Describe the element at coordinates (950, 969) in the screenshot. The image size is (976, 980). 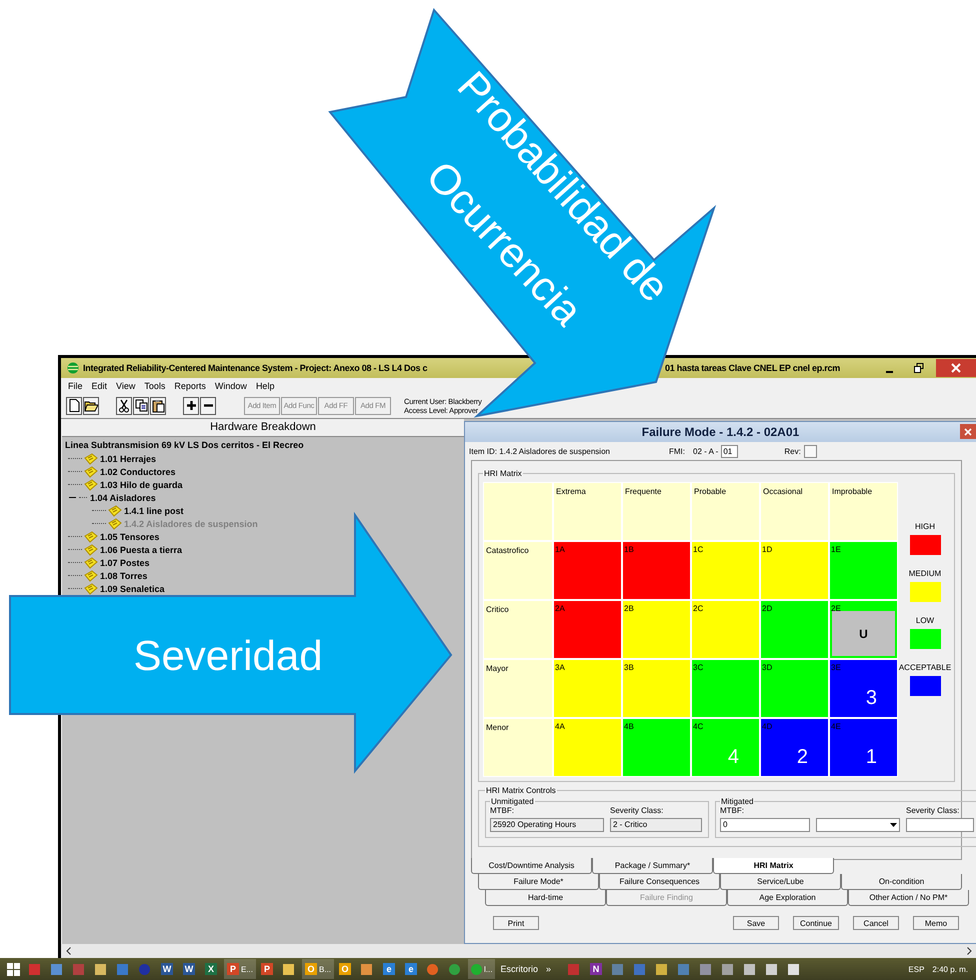
I see `clock: 2:40 p. m.` at that location.